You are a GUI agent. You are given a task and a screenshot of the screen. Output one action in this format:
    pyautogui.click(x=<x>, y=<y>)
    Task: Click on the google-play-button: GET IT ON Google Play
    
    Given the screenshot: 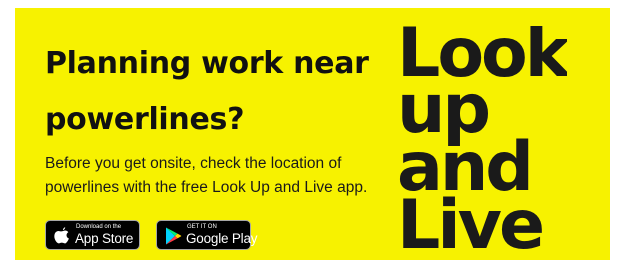 What is the action you would take?
    pyautogui.click(x=207, y=235)
    